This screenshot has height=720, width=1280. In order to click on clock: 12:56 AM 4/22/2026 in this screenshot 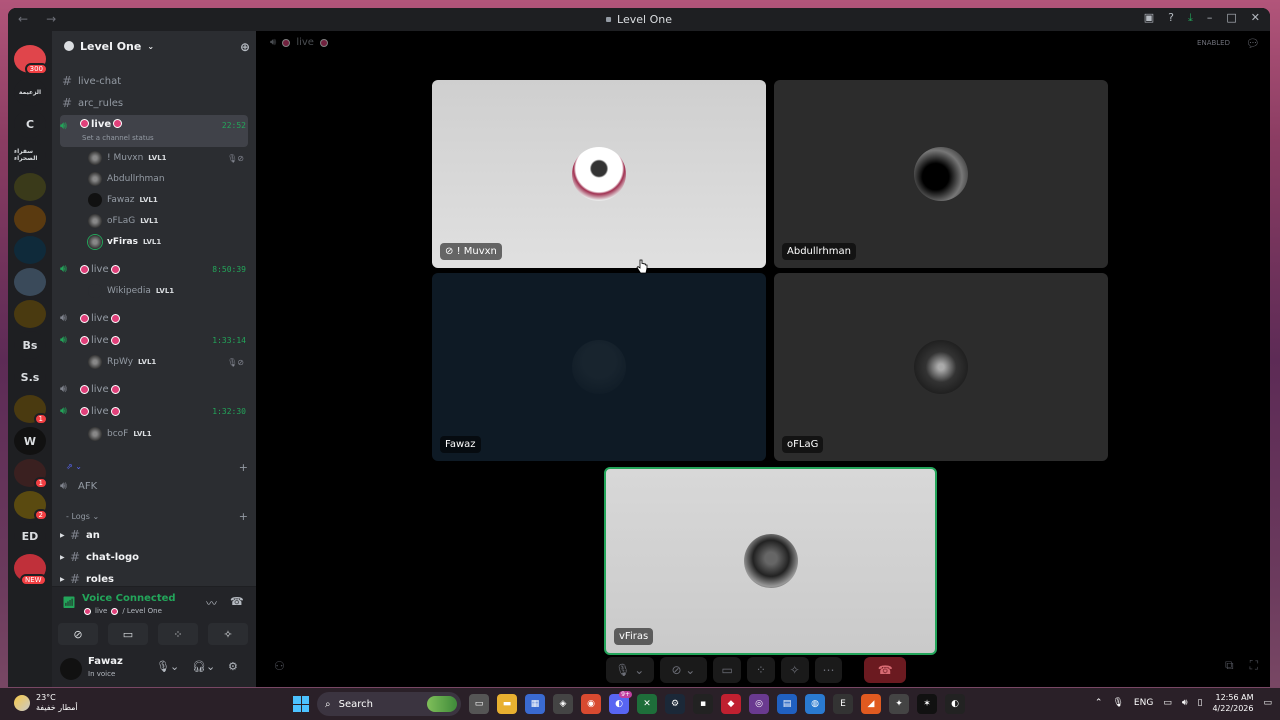, I will do `click(1232, 703)`.